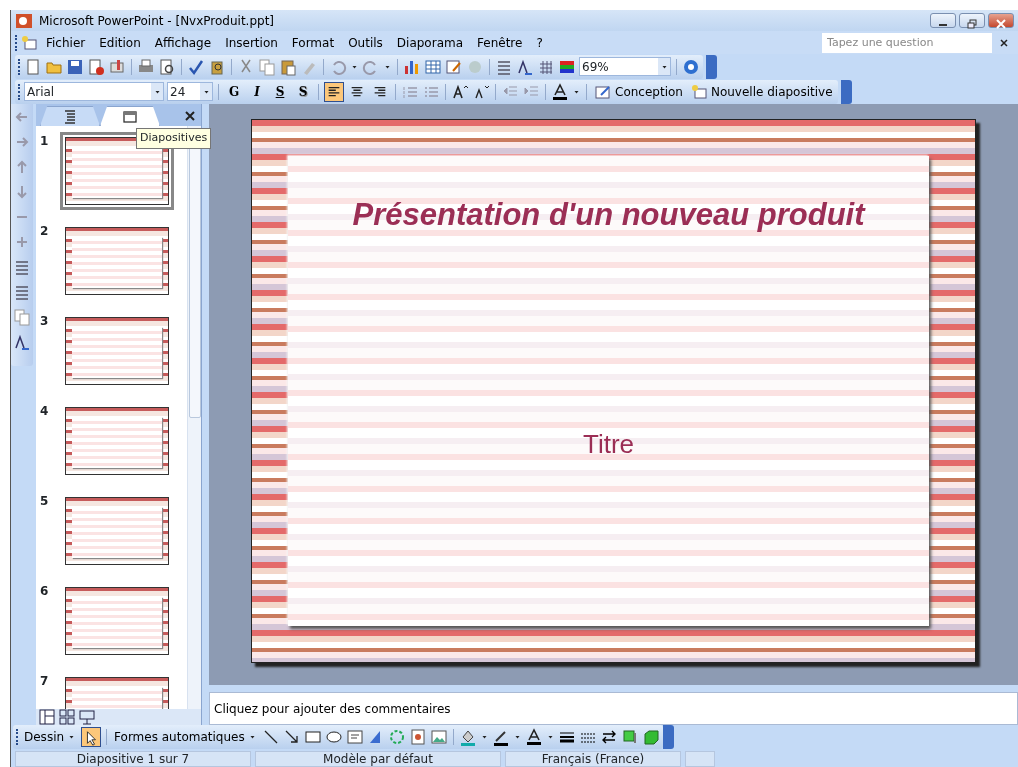 Image resolution: width=1018 pixels, height=767 pixels. Describe the element at coordinates (280, 91) in the screenshot. I see `underline-button: S` at that location.